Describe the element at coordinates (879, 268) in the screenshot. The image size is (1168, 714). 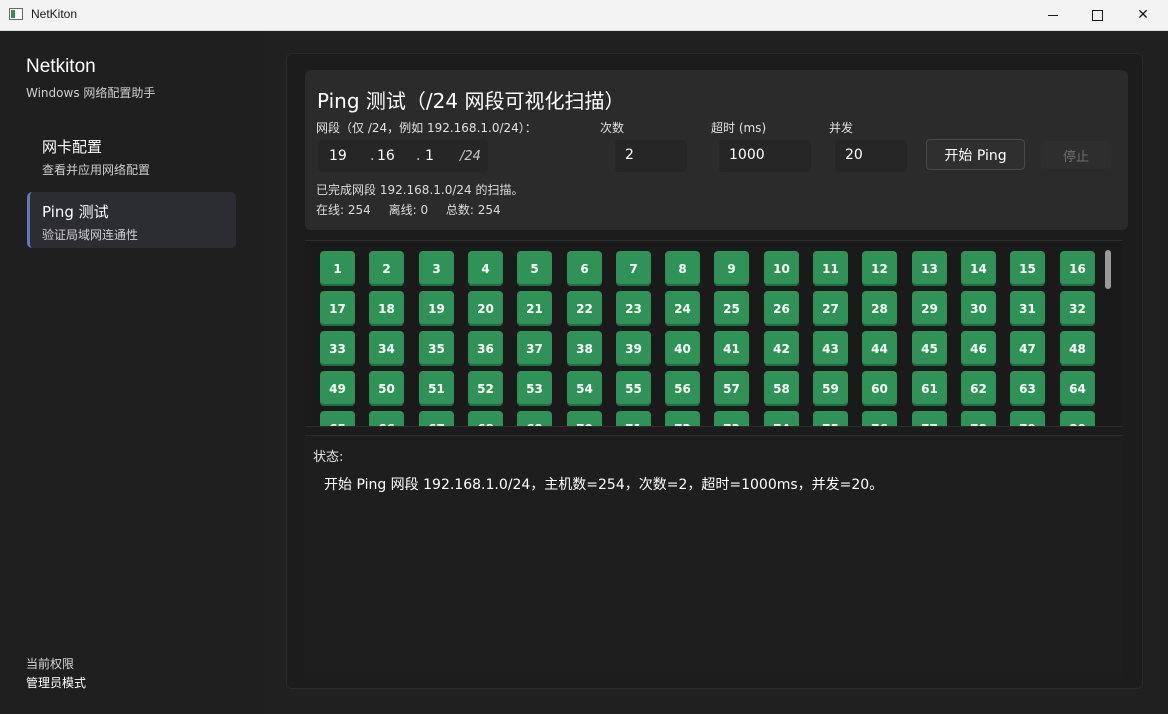
I see `host-cell-12: 12` at that location.